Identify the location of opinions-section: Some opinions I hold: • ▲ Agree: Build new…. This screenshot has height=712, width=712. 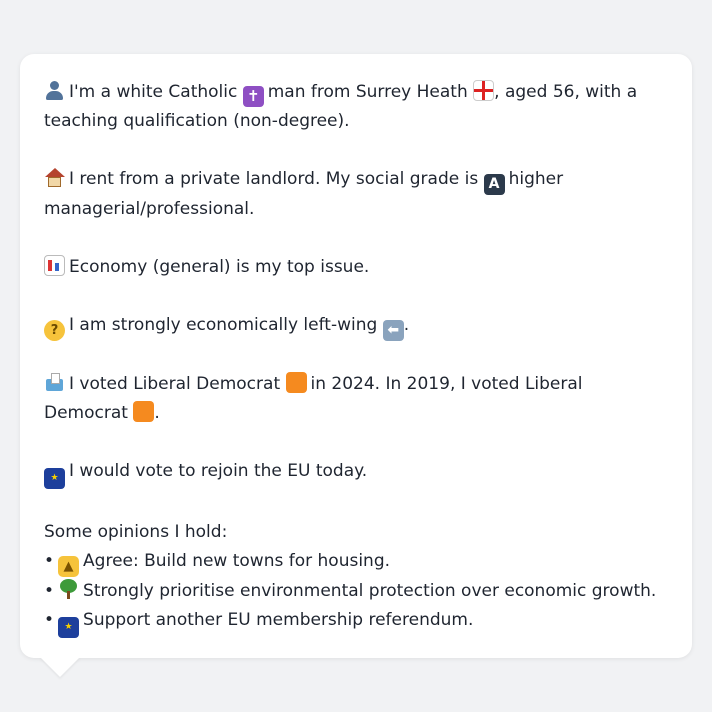
(356, 578).